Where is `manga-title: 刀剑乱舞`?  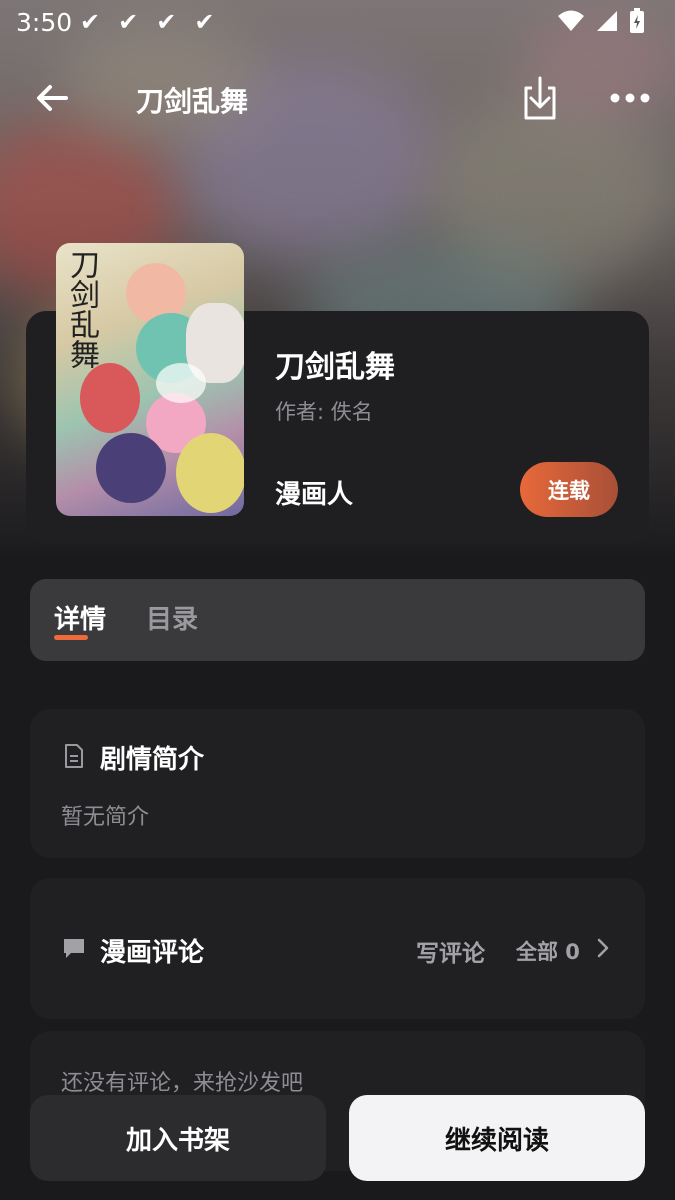
manga-title: 刀剑乱舞 is located at coordinates (335, 367).